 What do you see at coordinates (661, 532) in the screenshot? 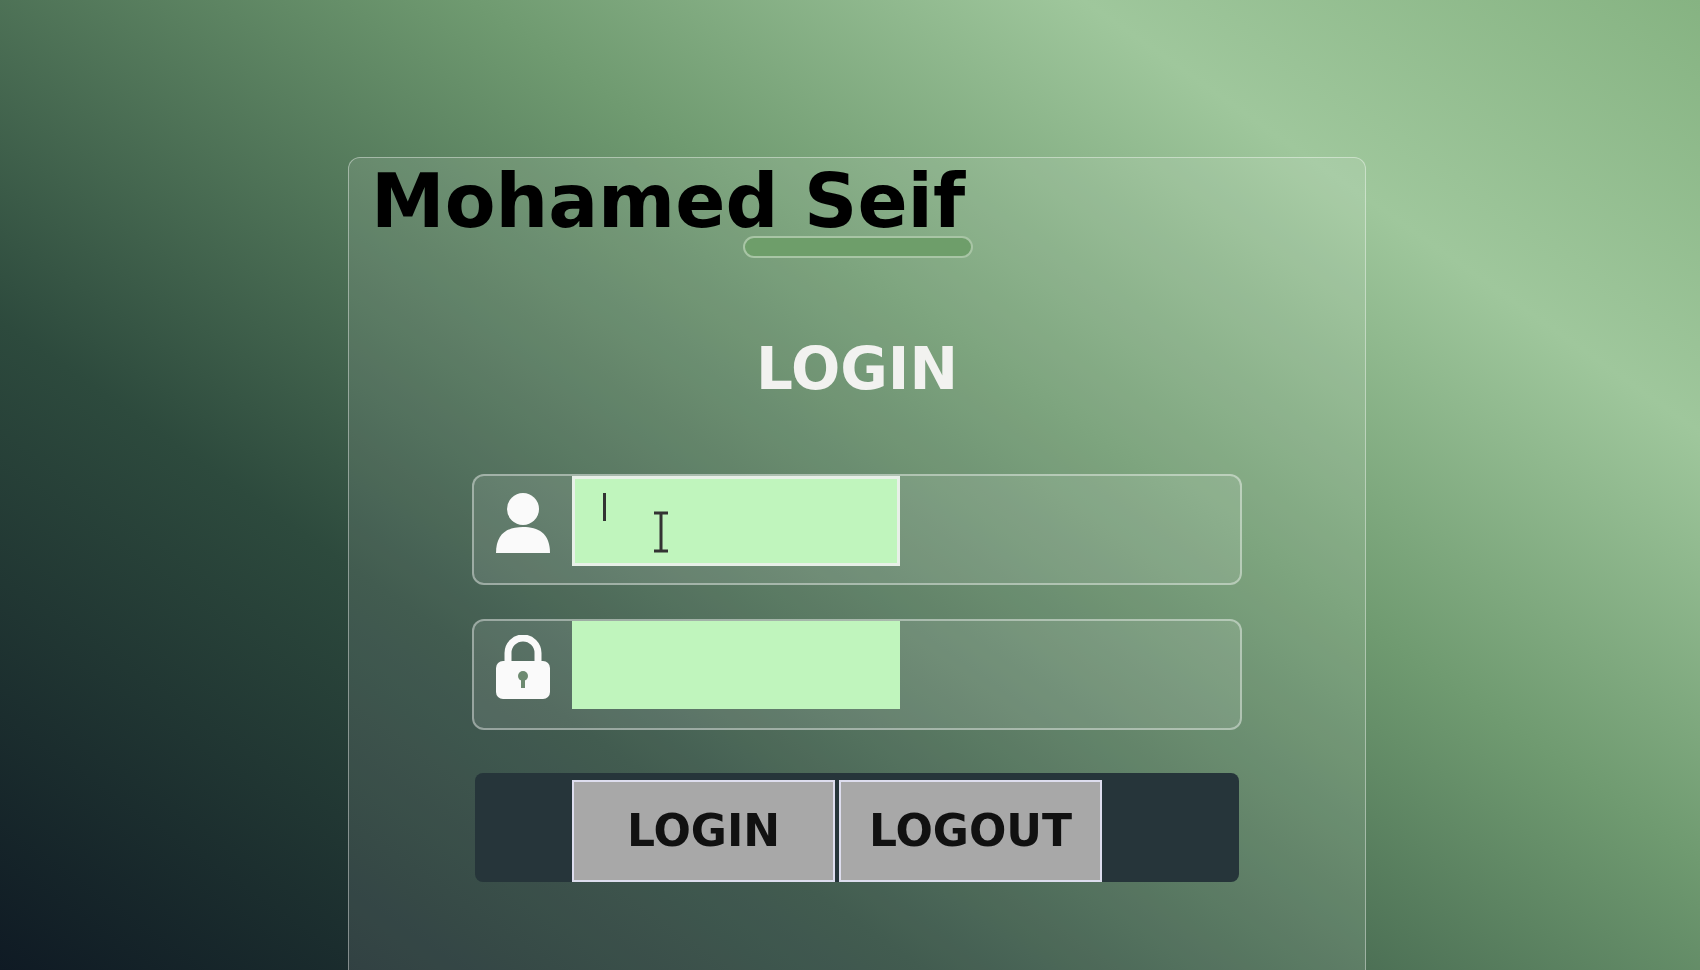
I see `text-cursor-icon` at bounding box center [661, 532].